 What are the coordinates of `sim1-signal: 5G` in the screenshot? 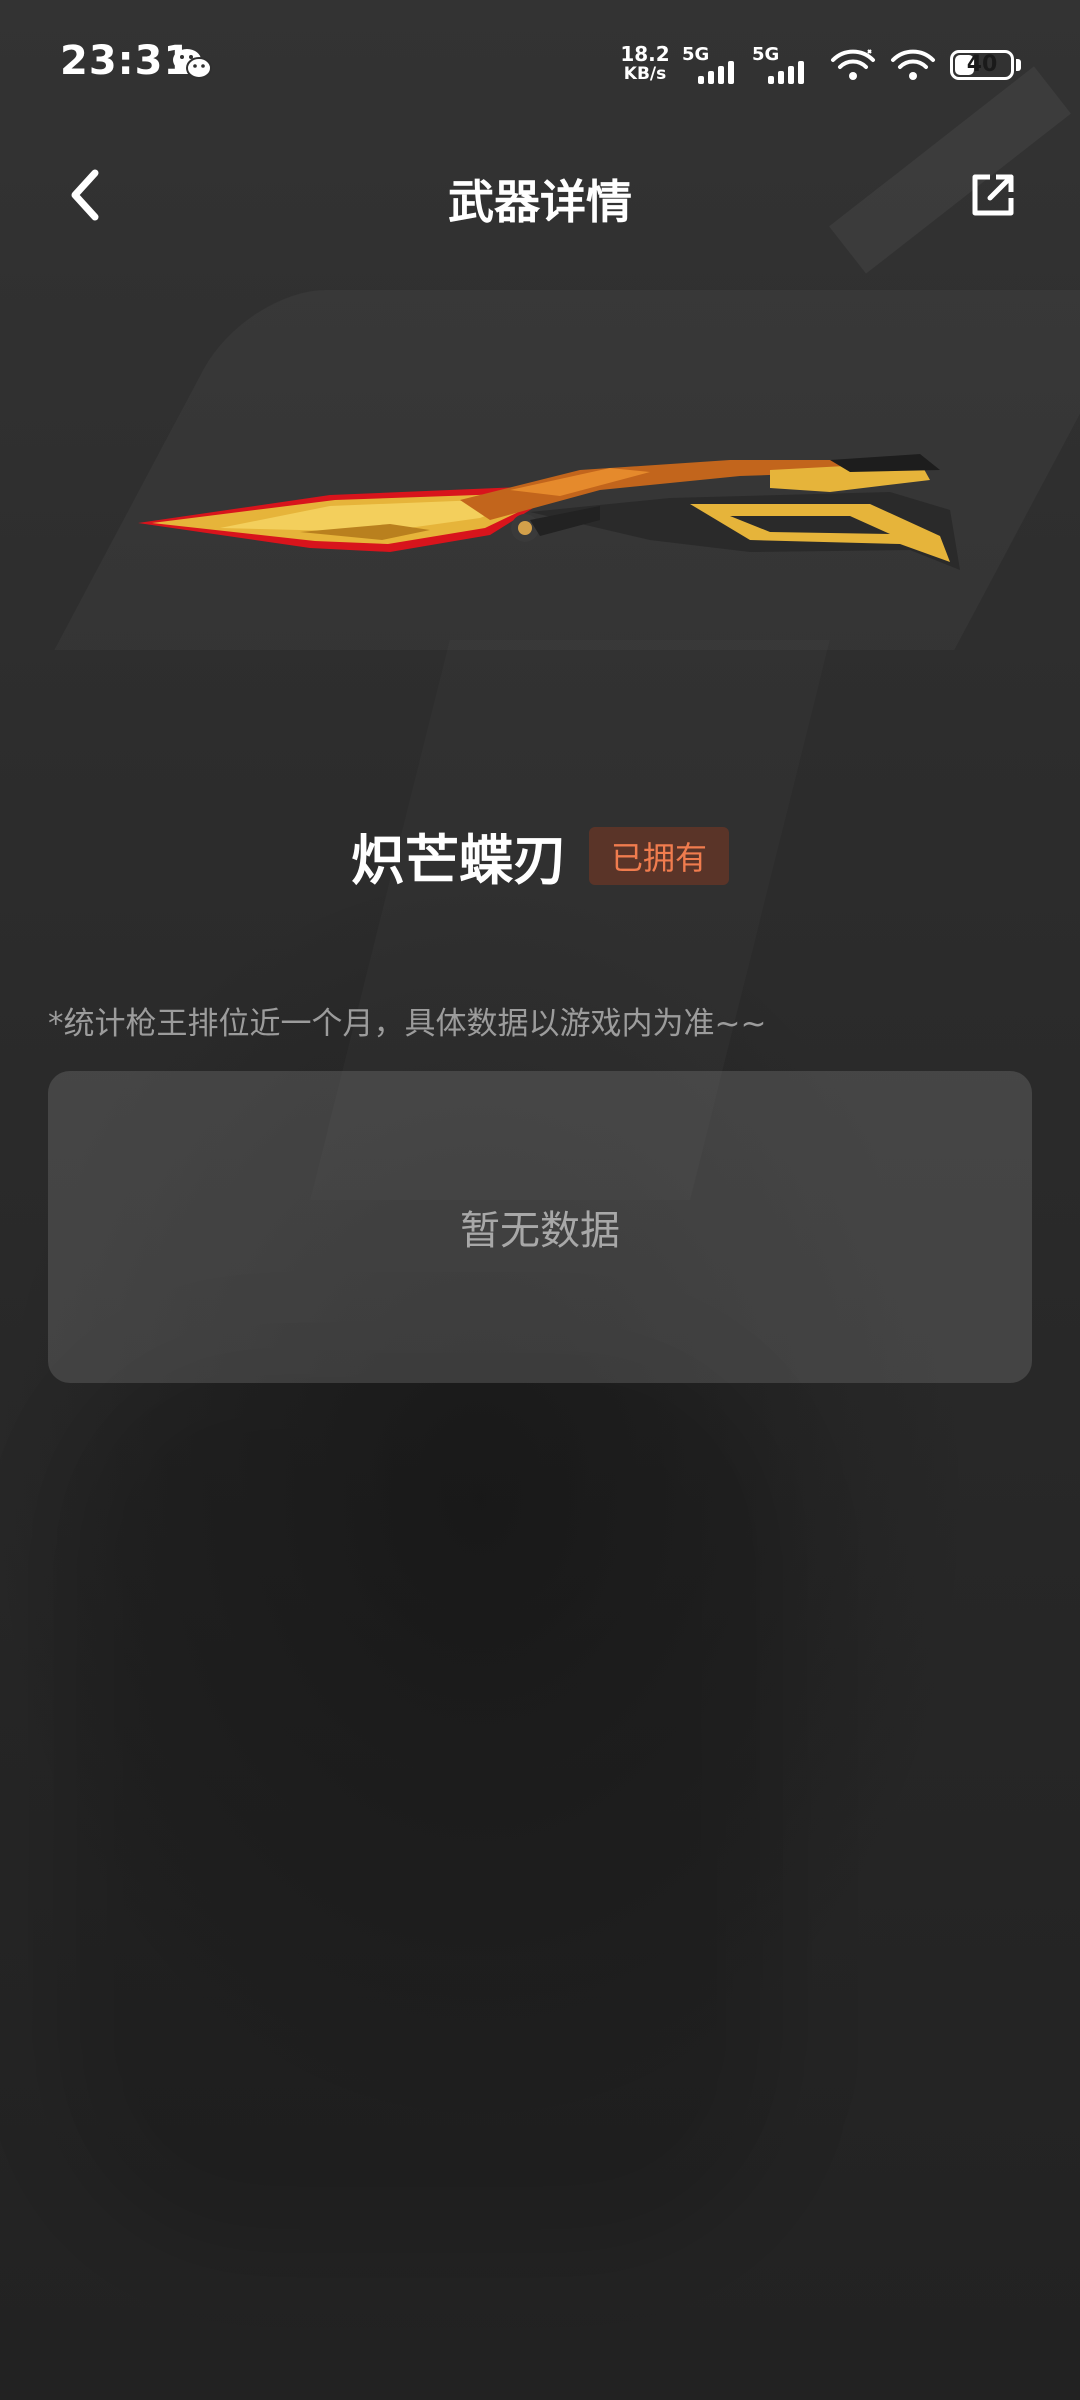 It's located at (714, 64).